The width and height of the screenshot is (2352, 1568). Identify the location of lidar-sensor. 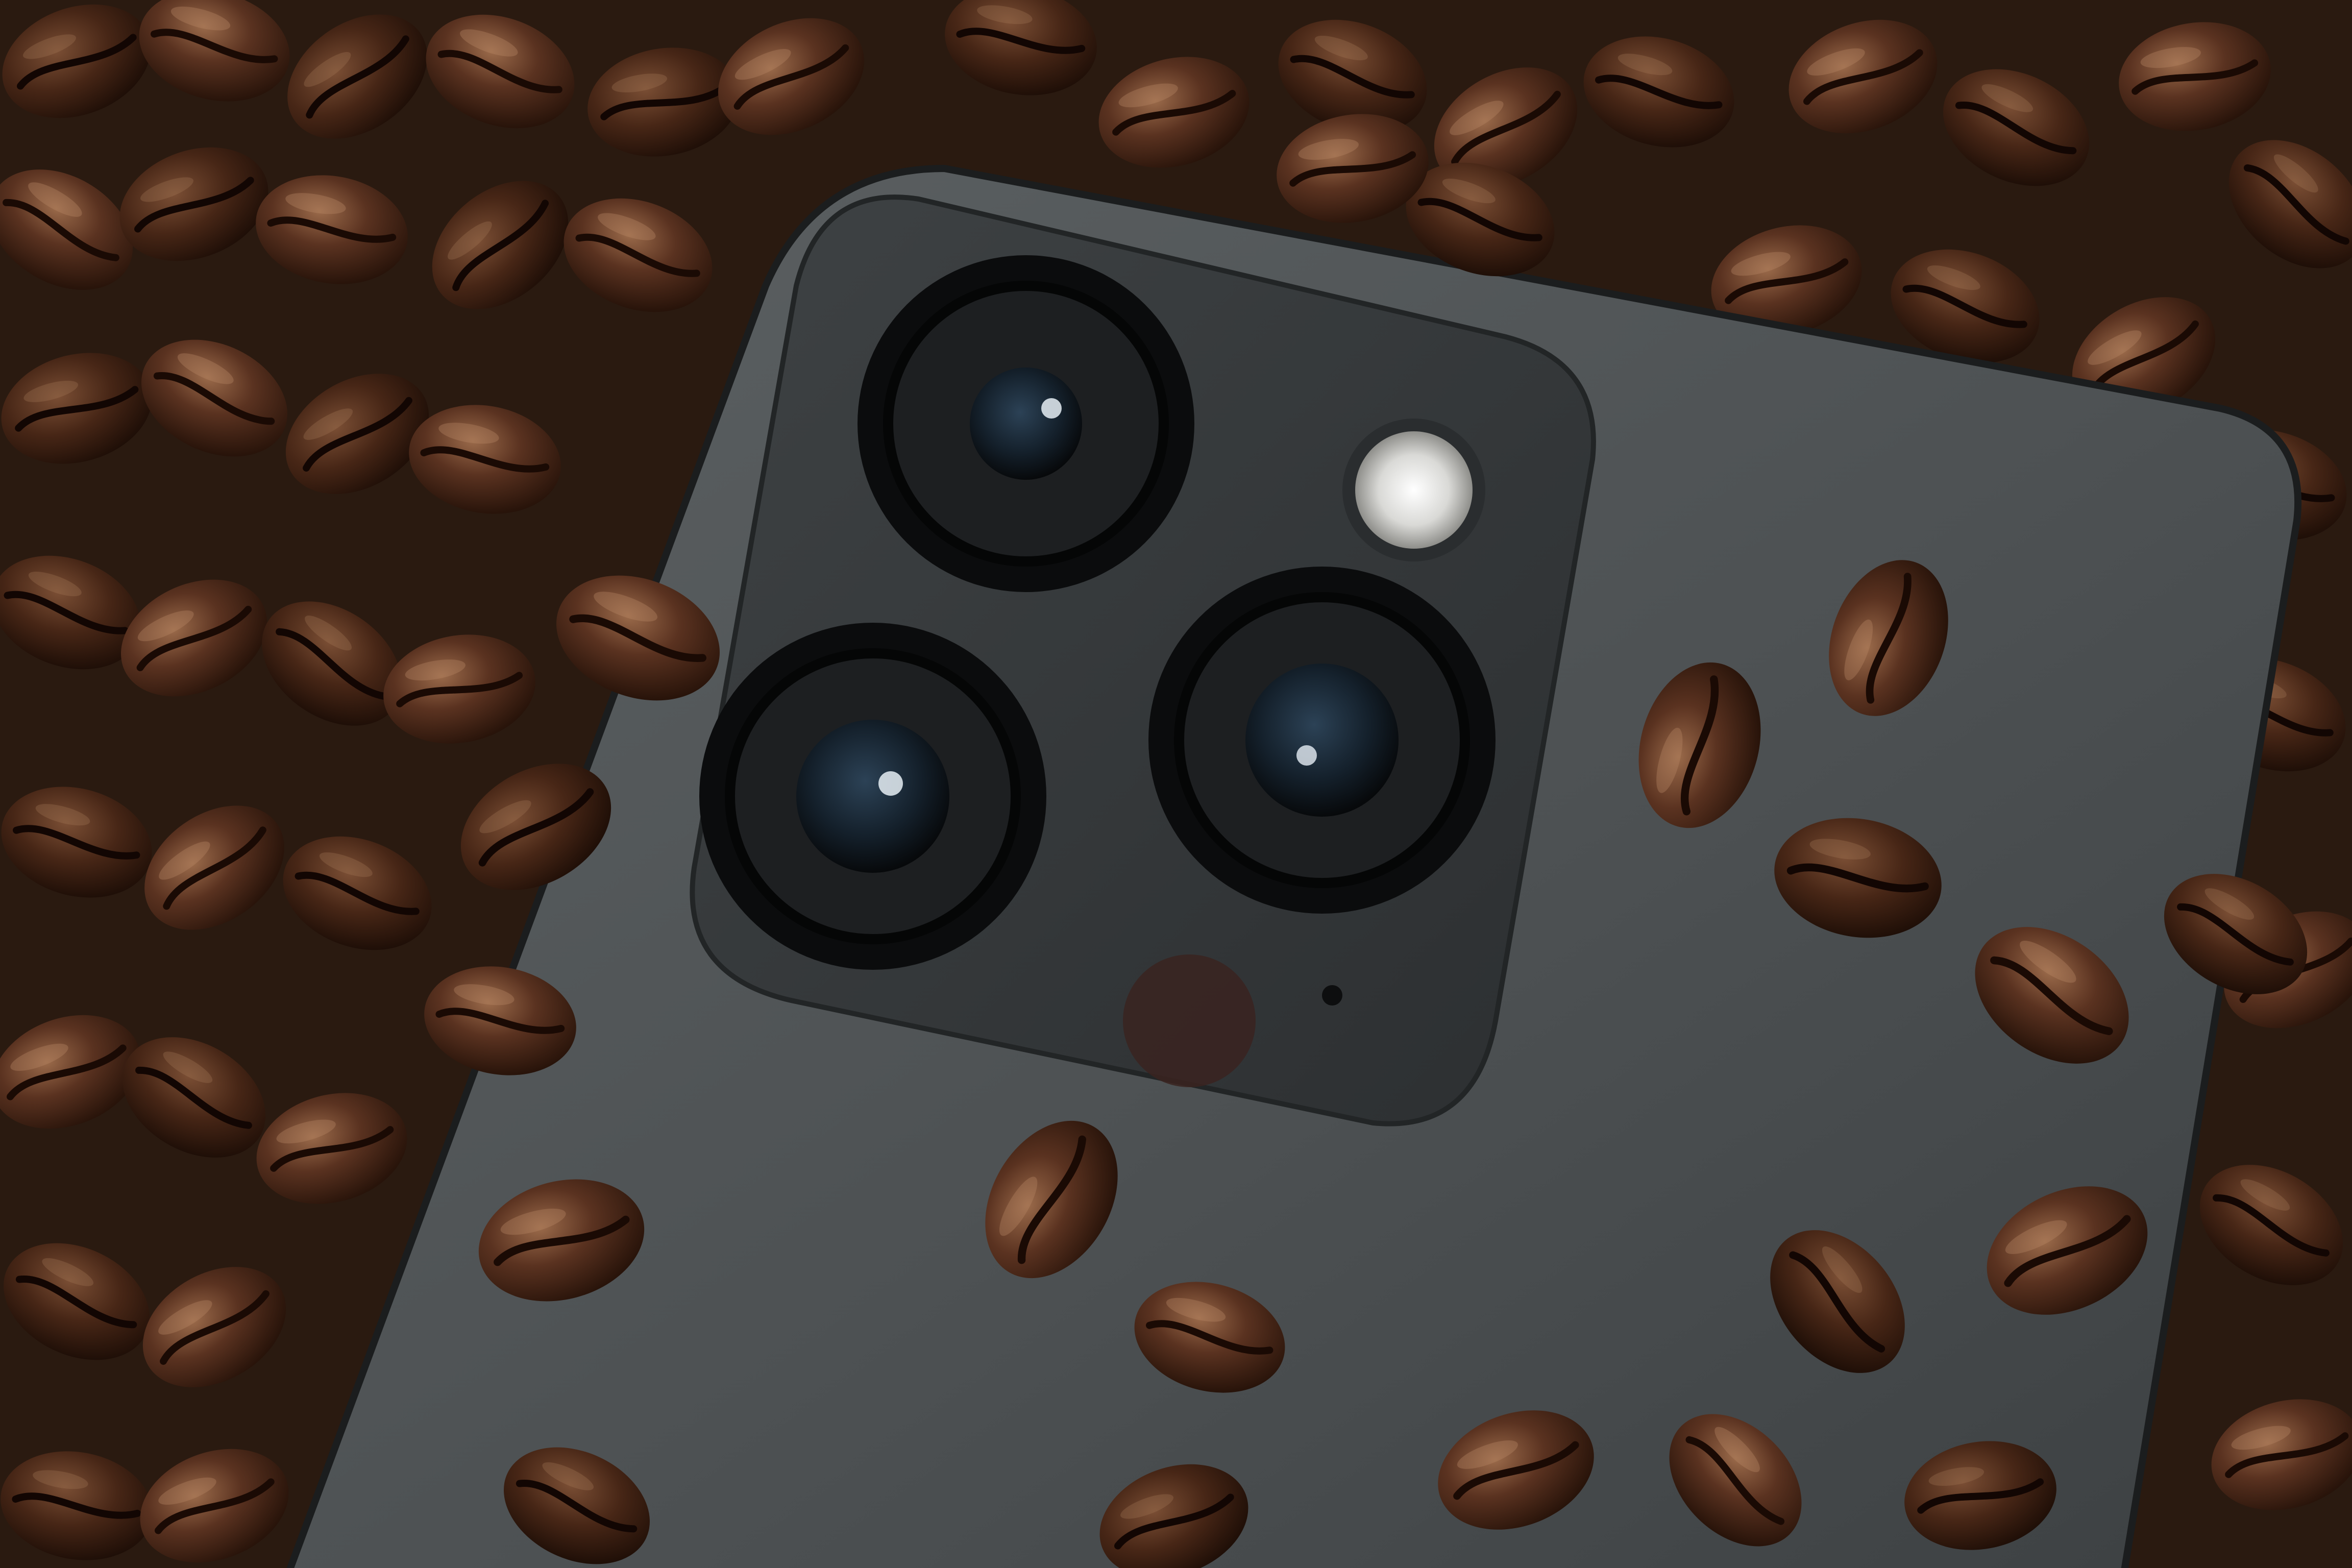
(1189, 1020).